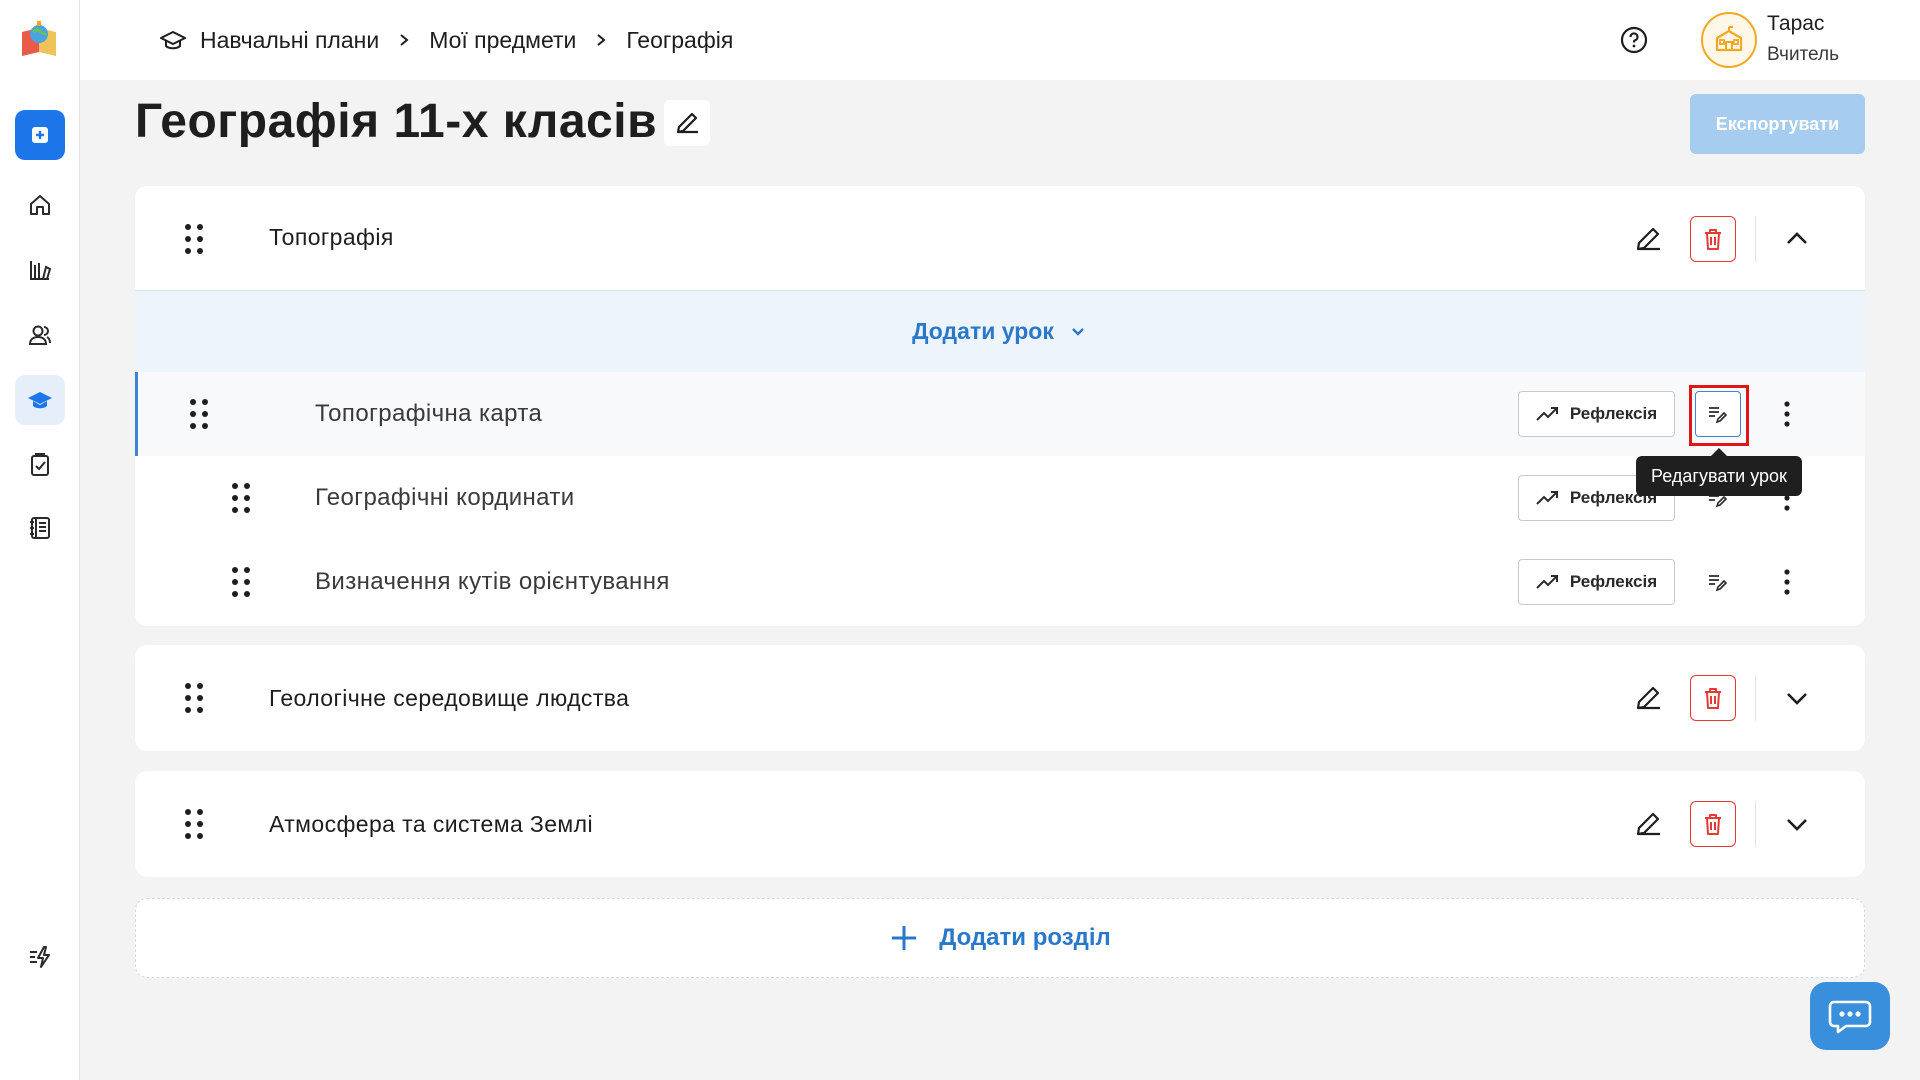  What do you see at coordinates (1000, 824) in the screenshot?
I see `section-card: Атмосфера та система Землі` at bounding box center [1000, 824].